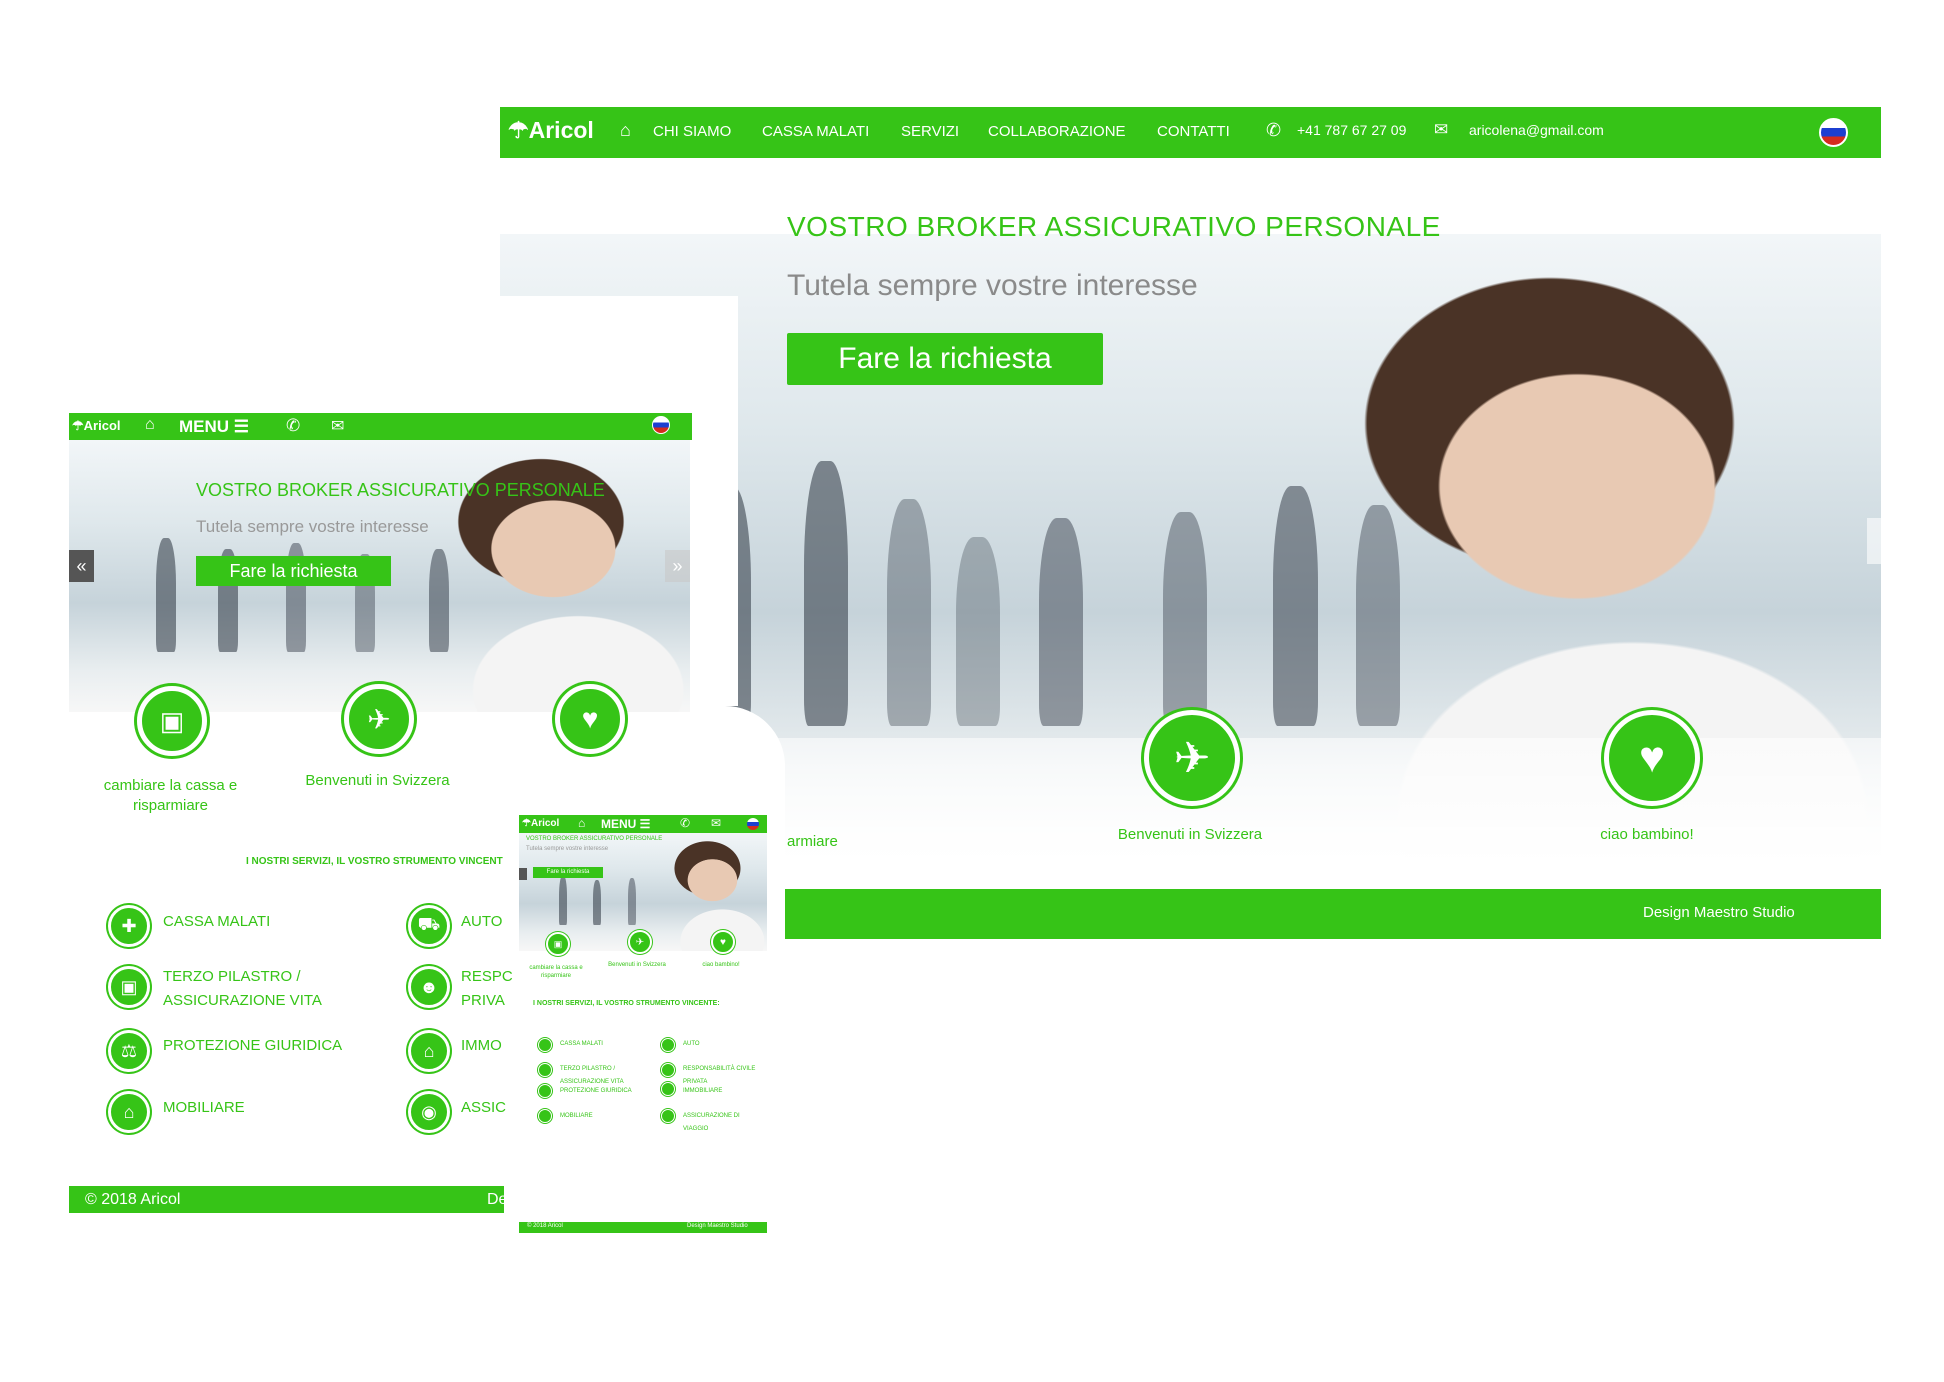 This screenshot has height=1382, width=1944. Describe the element at coordinates (483, 1001) in the screenshot. I see `tablet-service-priva: PRIVA` at that location.